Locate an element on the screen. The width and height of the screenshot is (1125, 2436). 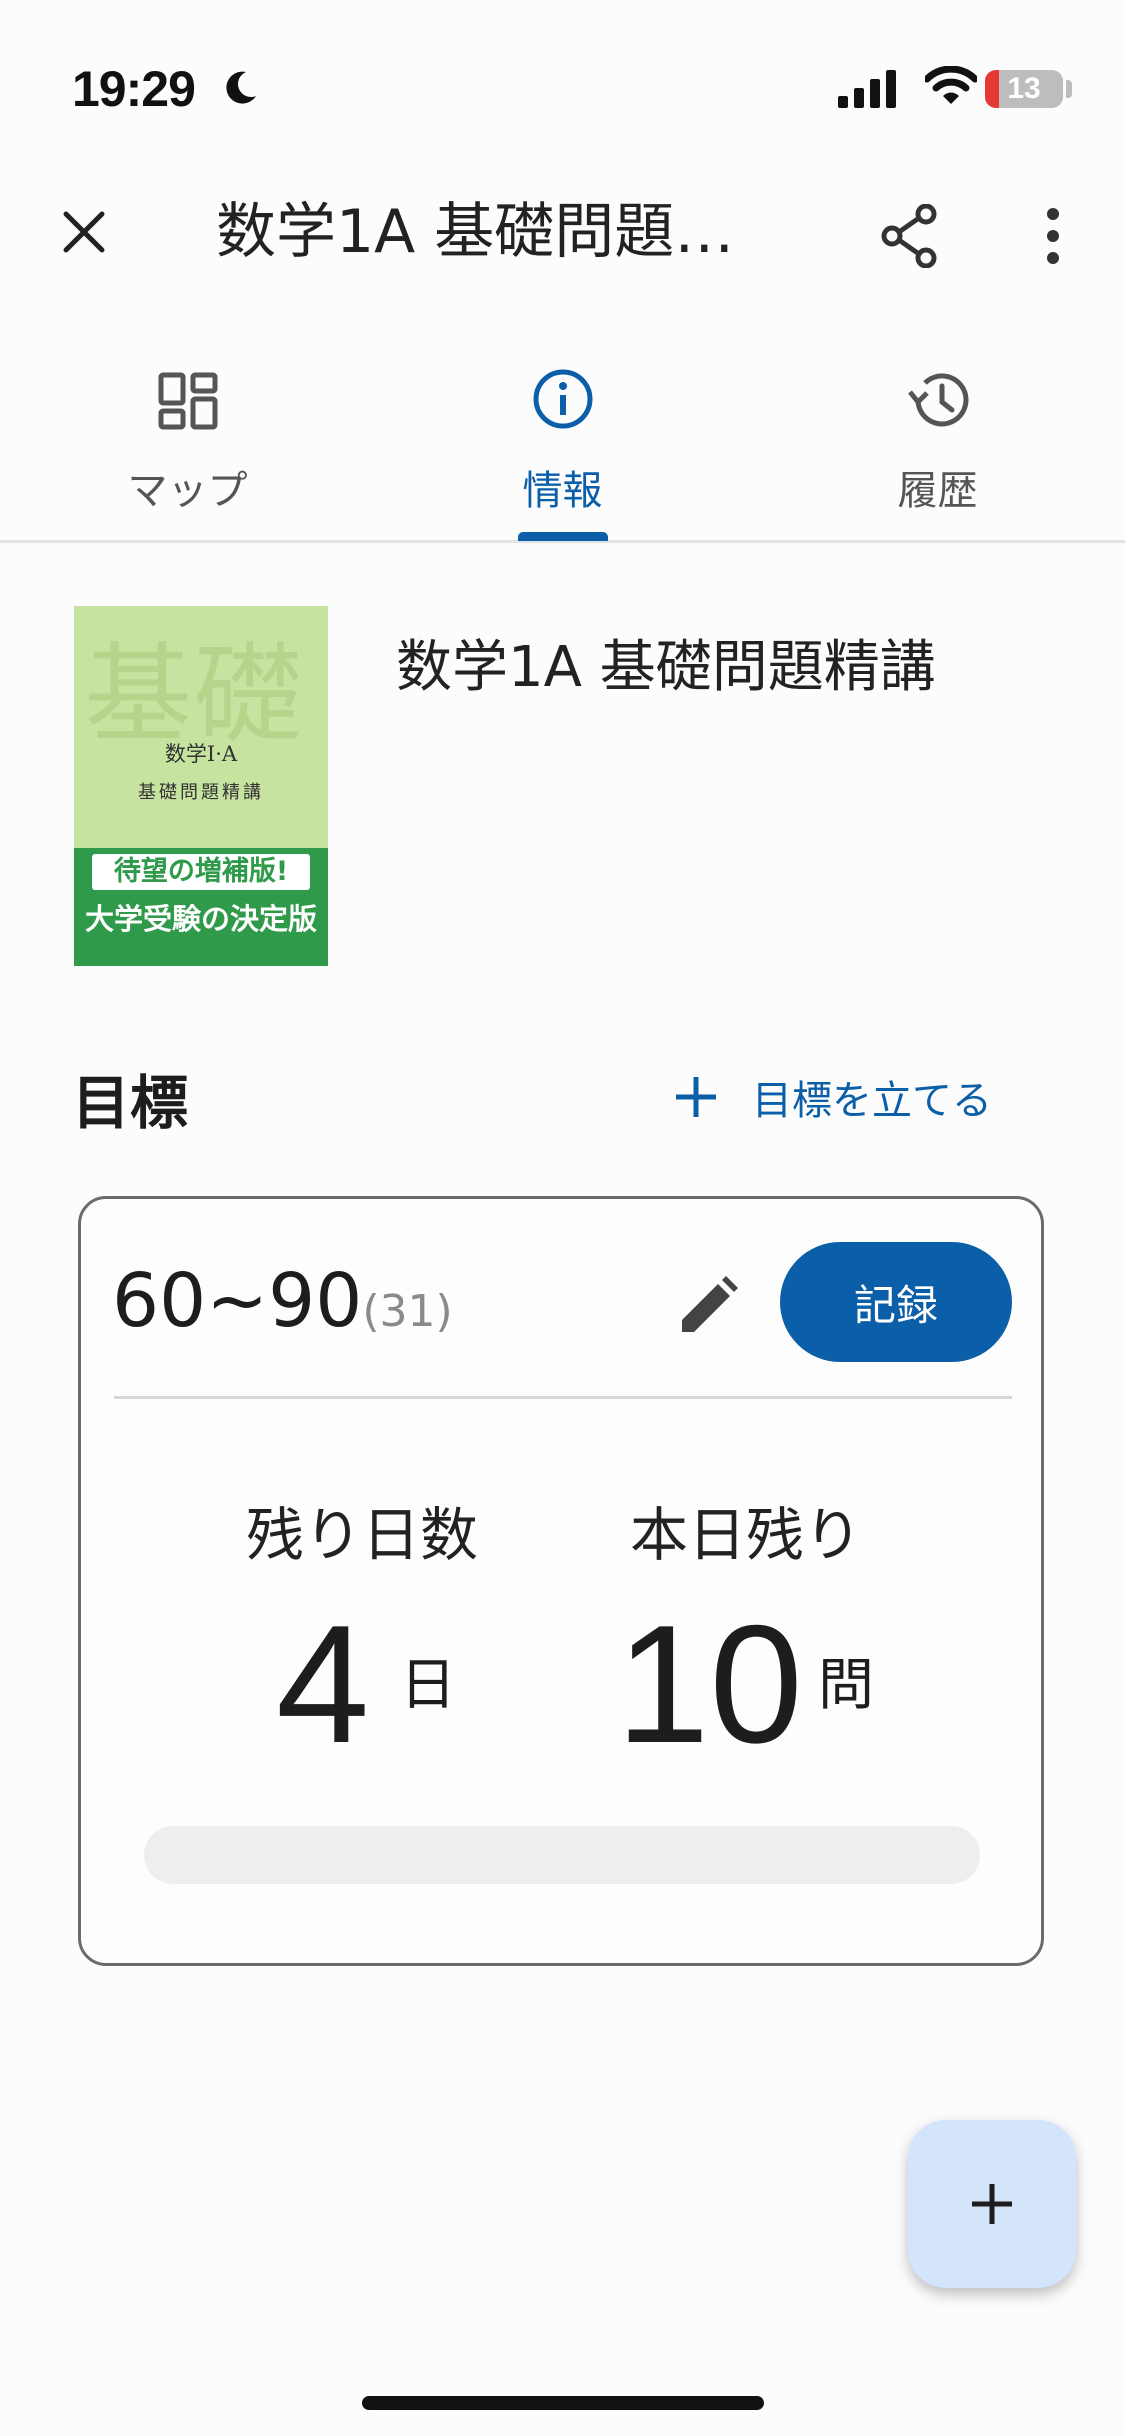
cover-series: 基礎問題精講 is located at coordinates (201, 792).